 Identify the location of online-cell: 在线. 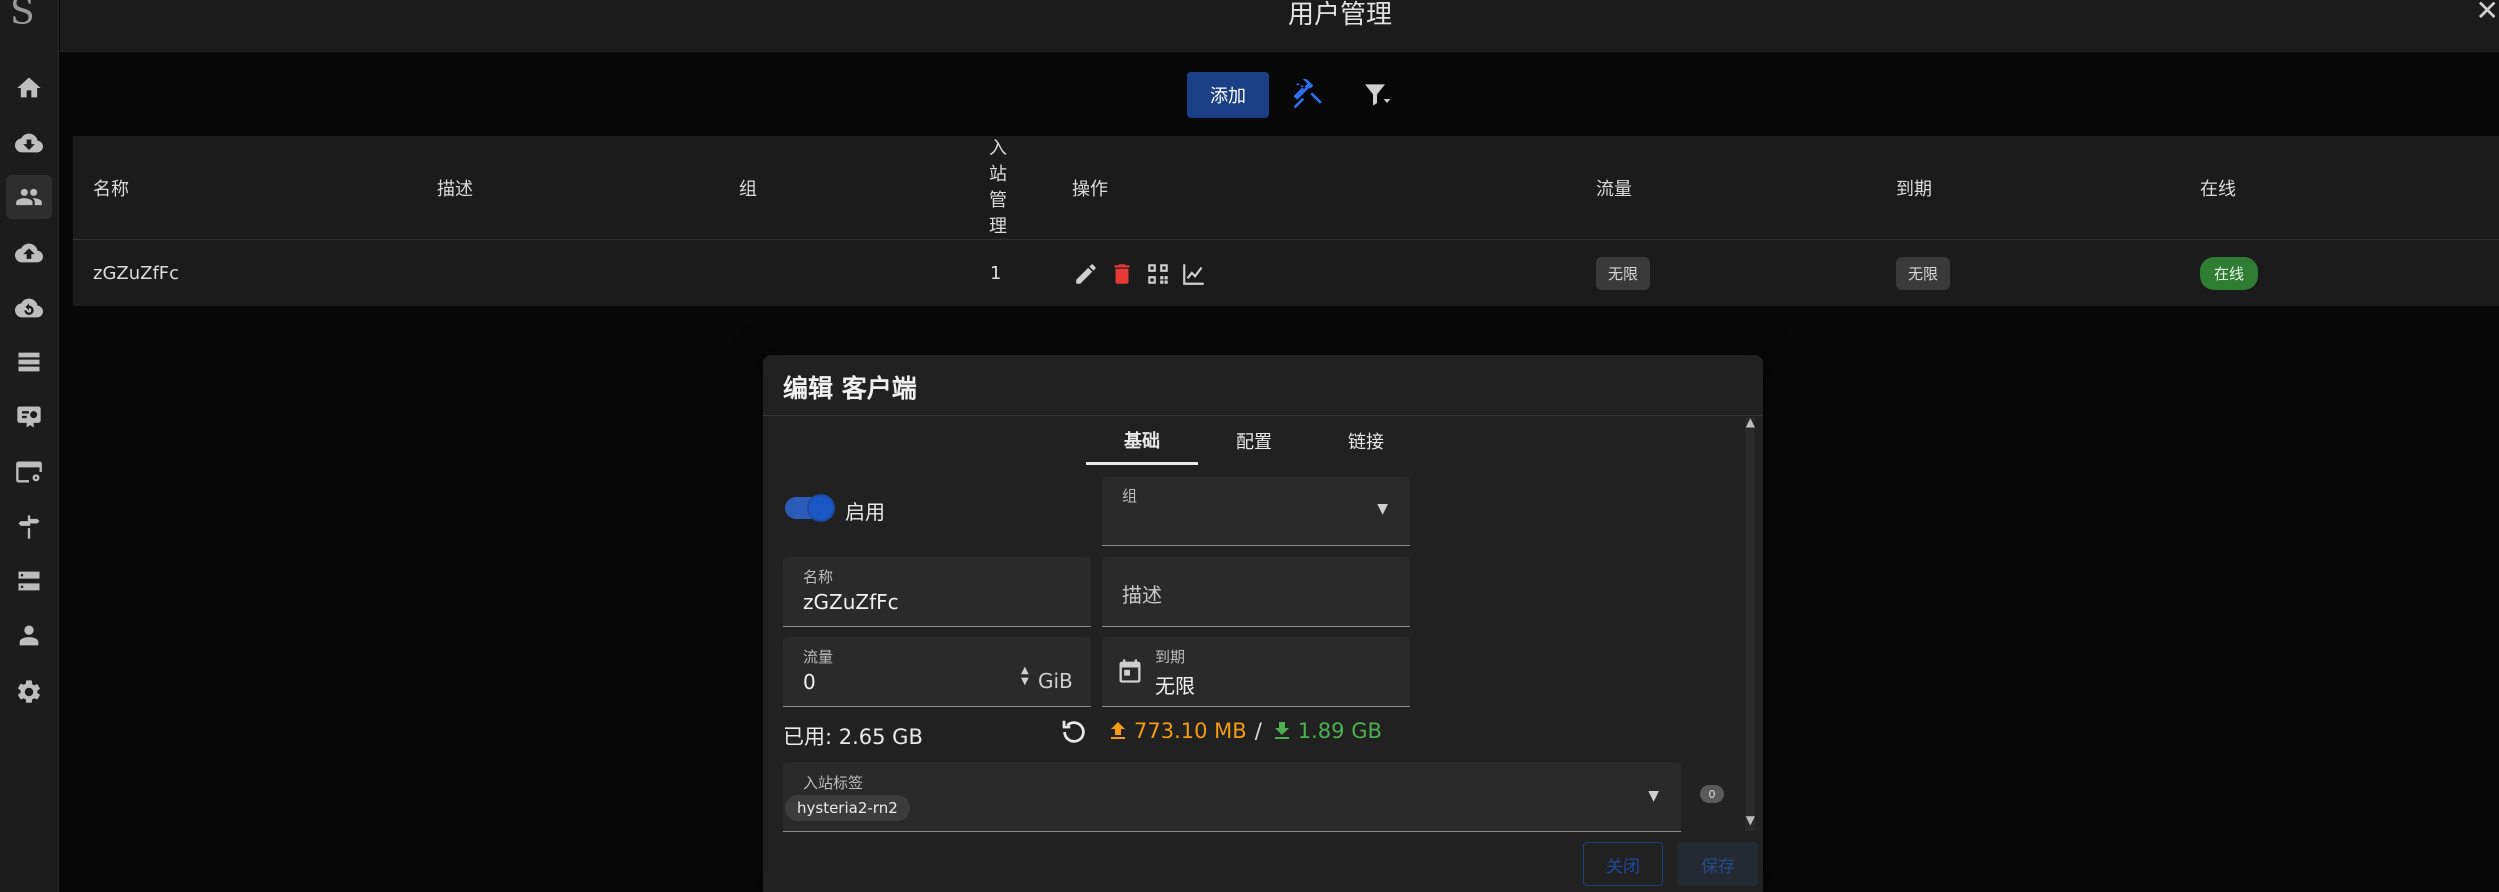
(2229, 273).